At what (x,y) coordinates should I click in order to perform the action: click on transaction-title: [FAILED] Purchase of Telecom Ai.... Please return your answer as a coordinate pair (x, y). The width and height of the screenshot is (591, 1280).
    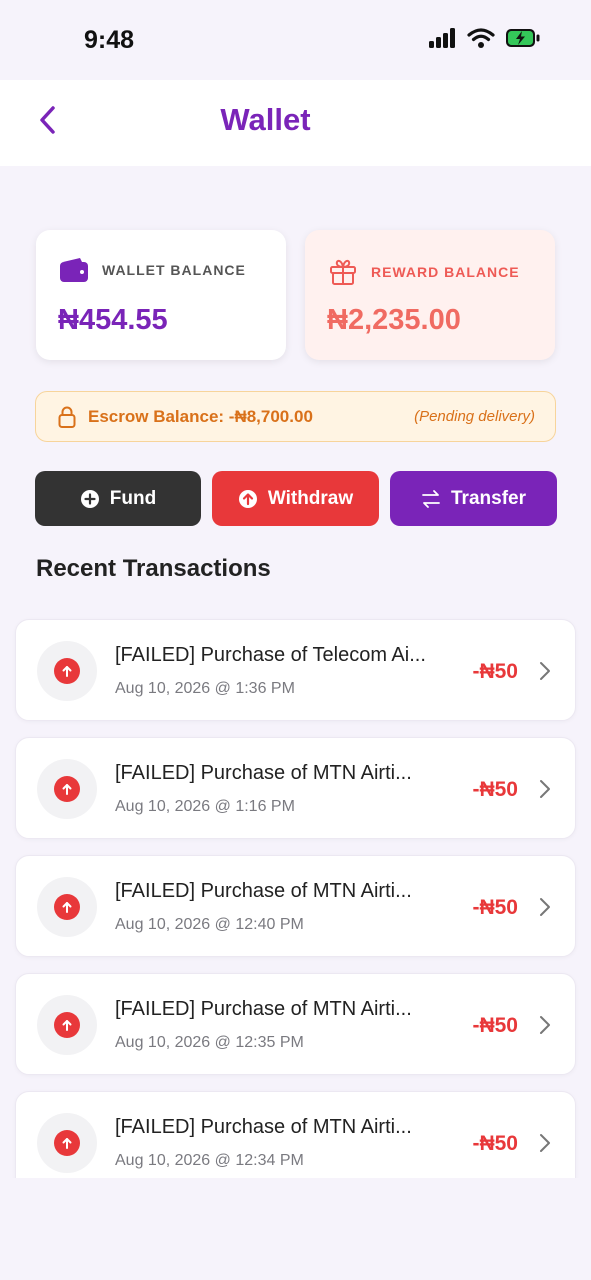
    Looking at the image, I should click on (270, 655).